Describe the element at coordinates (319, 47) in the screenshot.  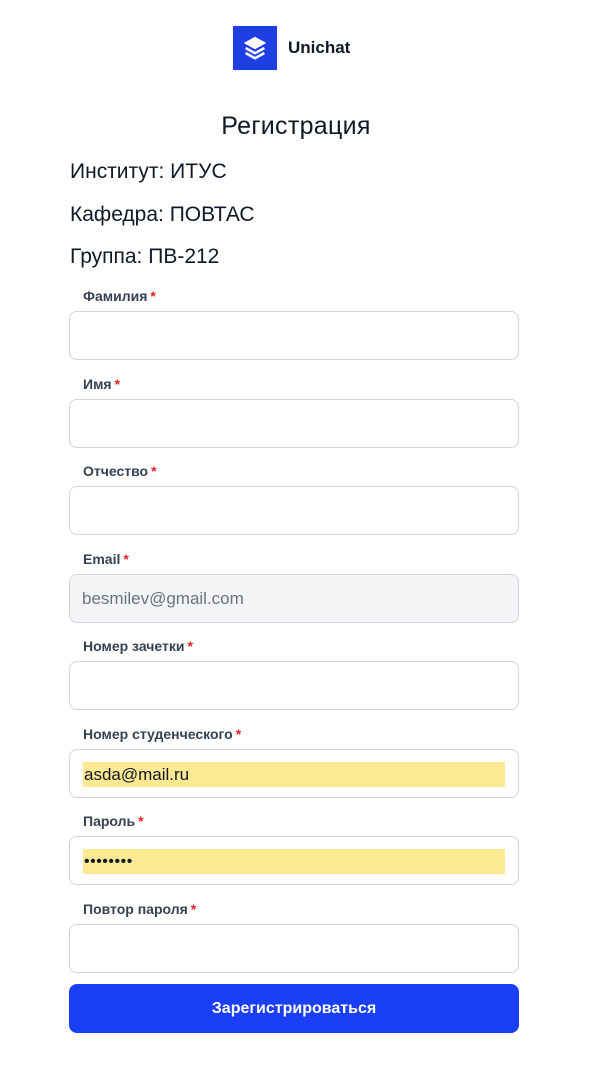
I see `brand-name: Unichat` at that location.